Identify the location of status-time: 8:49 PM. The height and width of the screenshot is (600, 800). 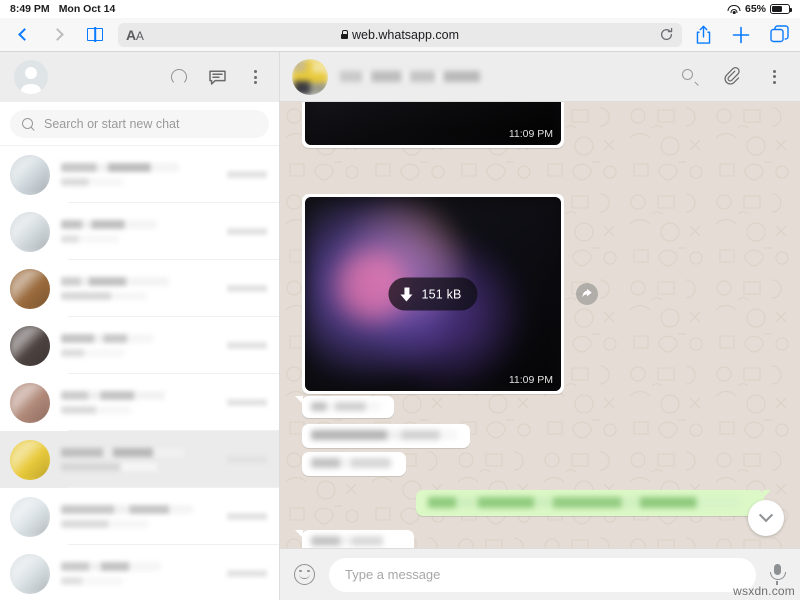
(30, 9).